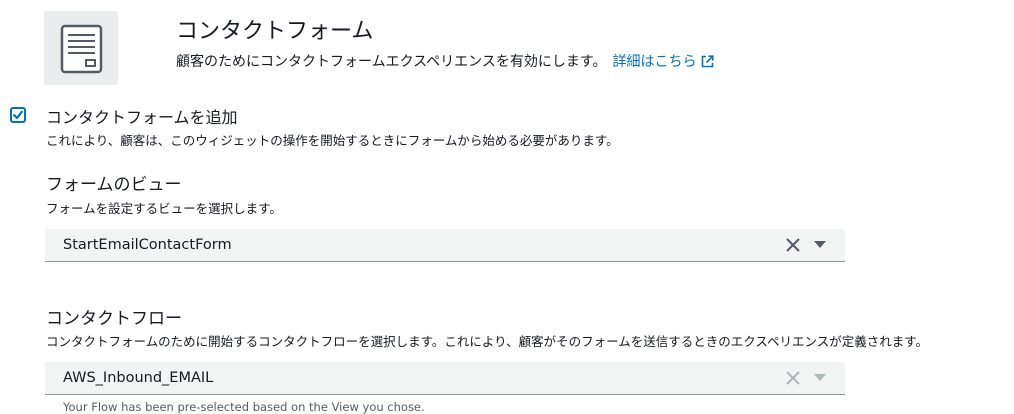 This screenshot has height=414, width=1014. Describe the element at coordinates (445, 378) in the screenshot. I see `contact-flow-select: AWS_Inbound_EMAIL` at that location.